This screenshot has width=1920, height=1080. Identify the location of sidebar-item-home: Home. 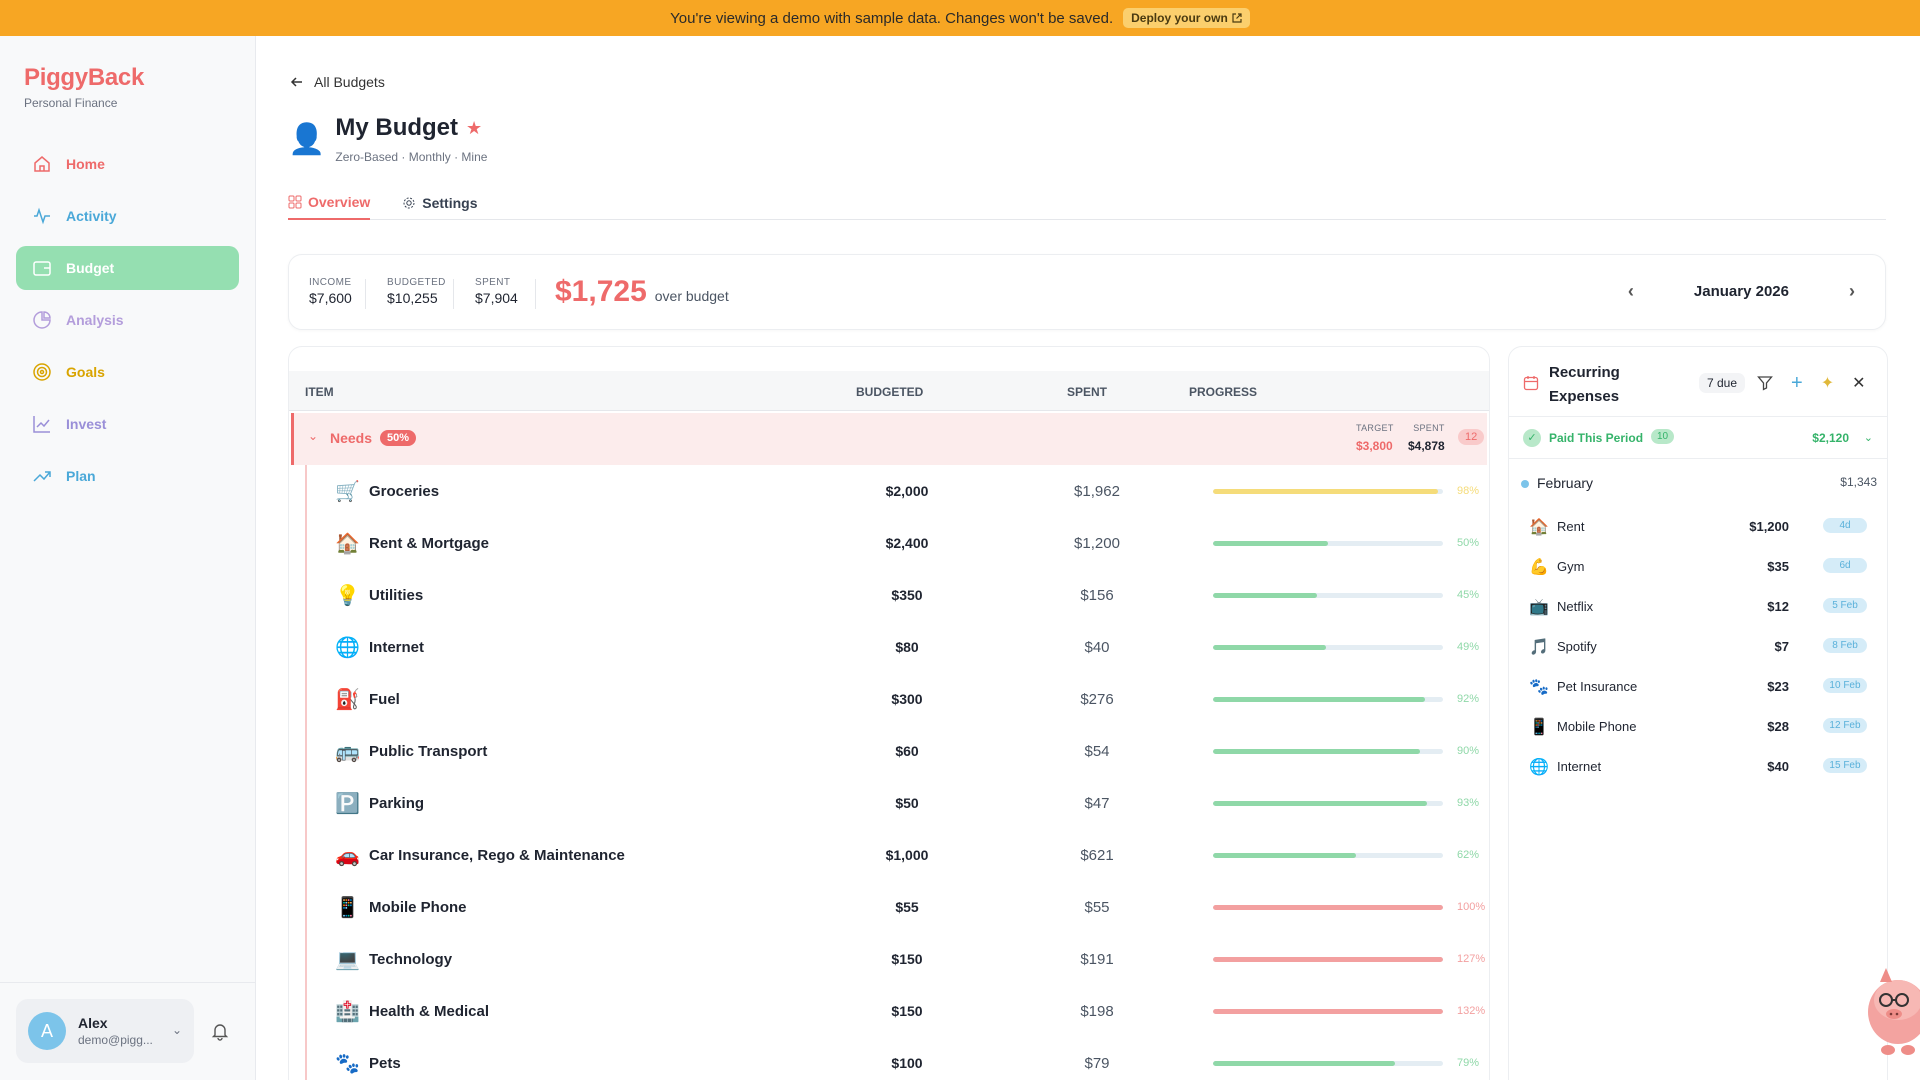
(127, 164).